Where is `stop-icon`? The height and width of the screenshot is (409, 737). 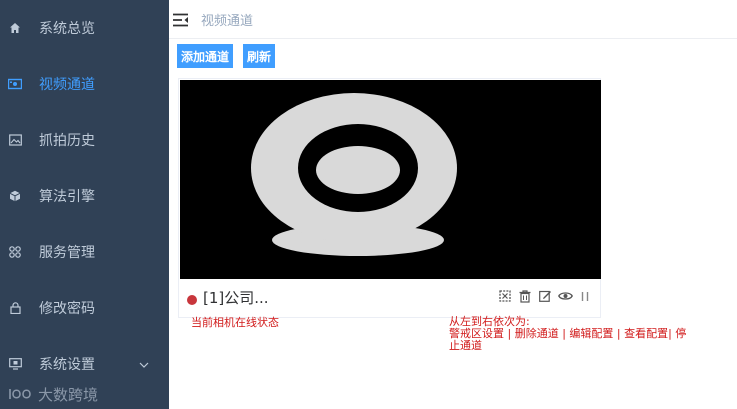 stop-icon is located at coordinates (585, 296).